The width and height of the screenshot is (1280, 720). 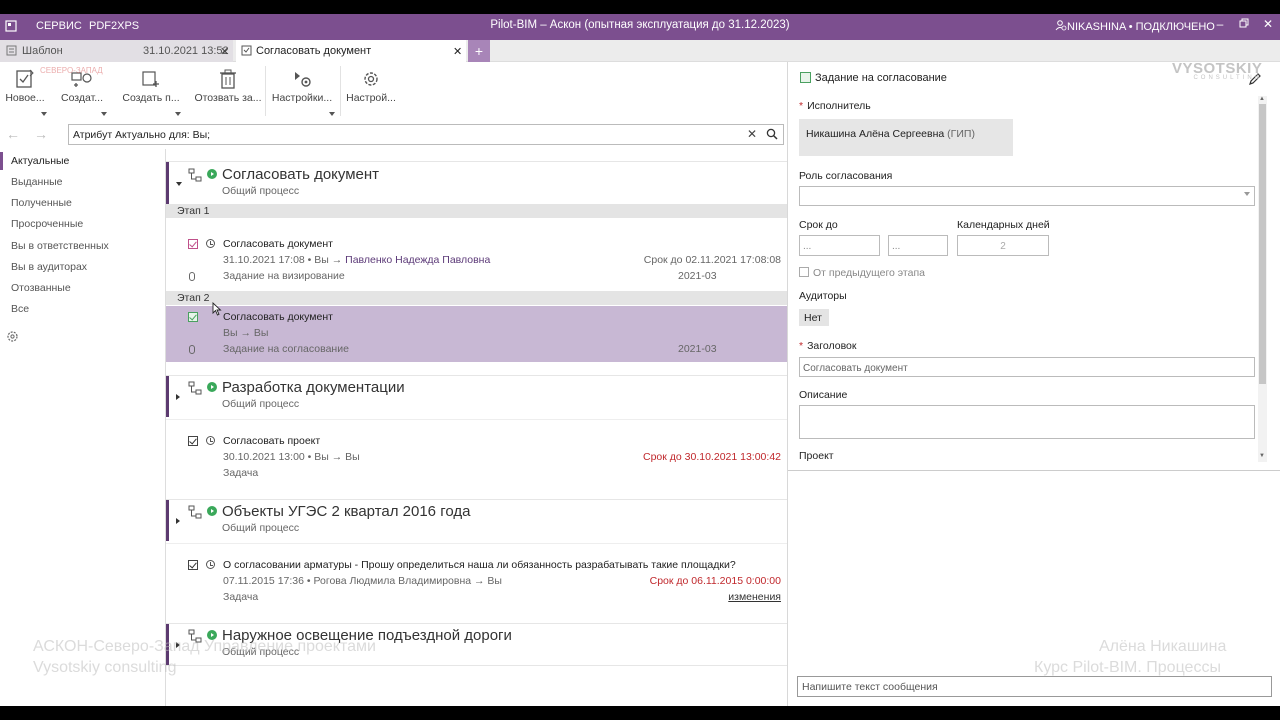 I want to click on description-textarea, so click(x=1027, y=422).